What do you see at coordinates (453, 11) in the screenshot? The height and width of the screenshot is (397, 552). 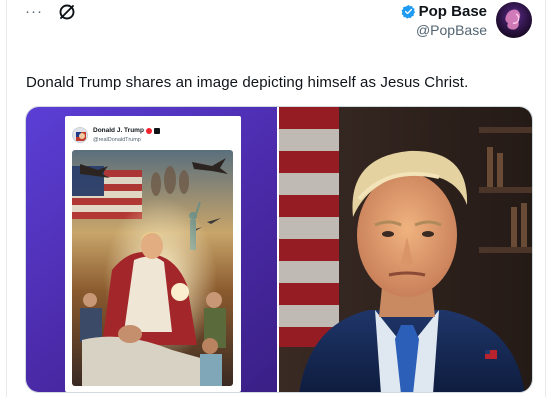 I see `author-display-name: Pop Base` at bounding box center [453, 11].